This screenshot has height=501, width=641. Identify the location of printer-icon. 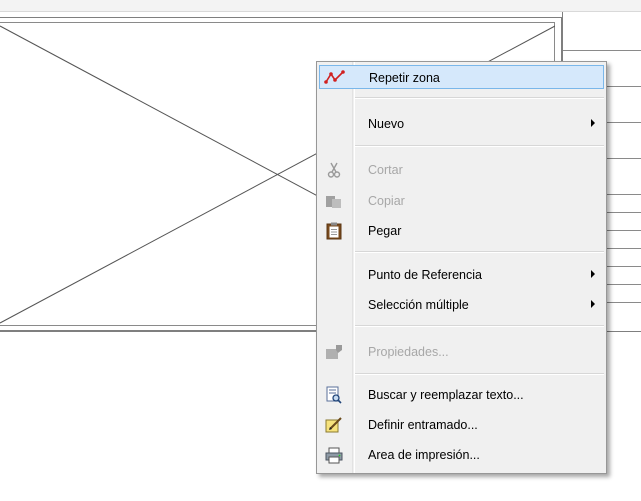
(334, 455).